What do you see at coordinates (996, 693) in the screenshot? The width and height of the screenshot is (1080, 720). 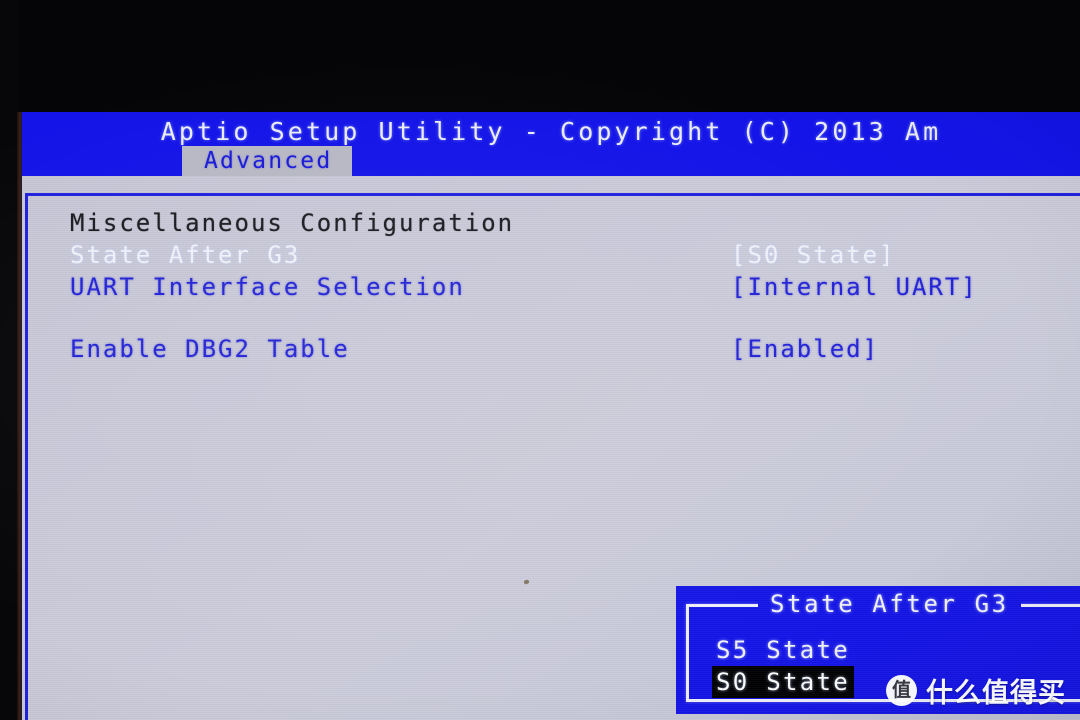 I see `watermark-text: 什么值得买` at bounding box center [996, 693].